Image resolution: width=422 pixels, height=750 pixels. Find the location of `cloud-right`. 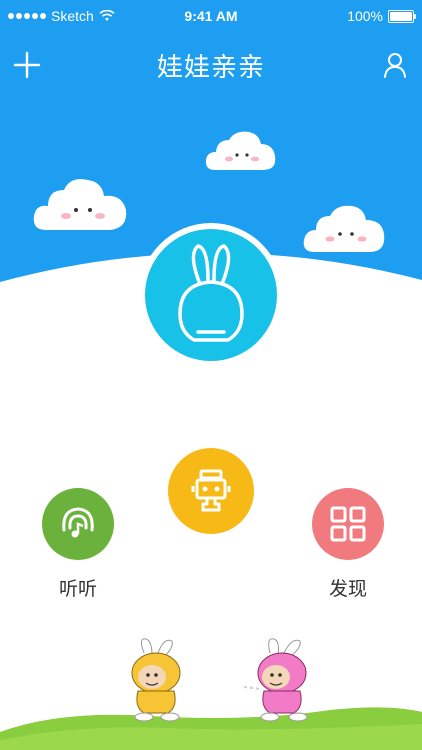

cloud-right is located at coordinates (344, 228).